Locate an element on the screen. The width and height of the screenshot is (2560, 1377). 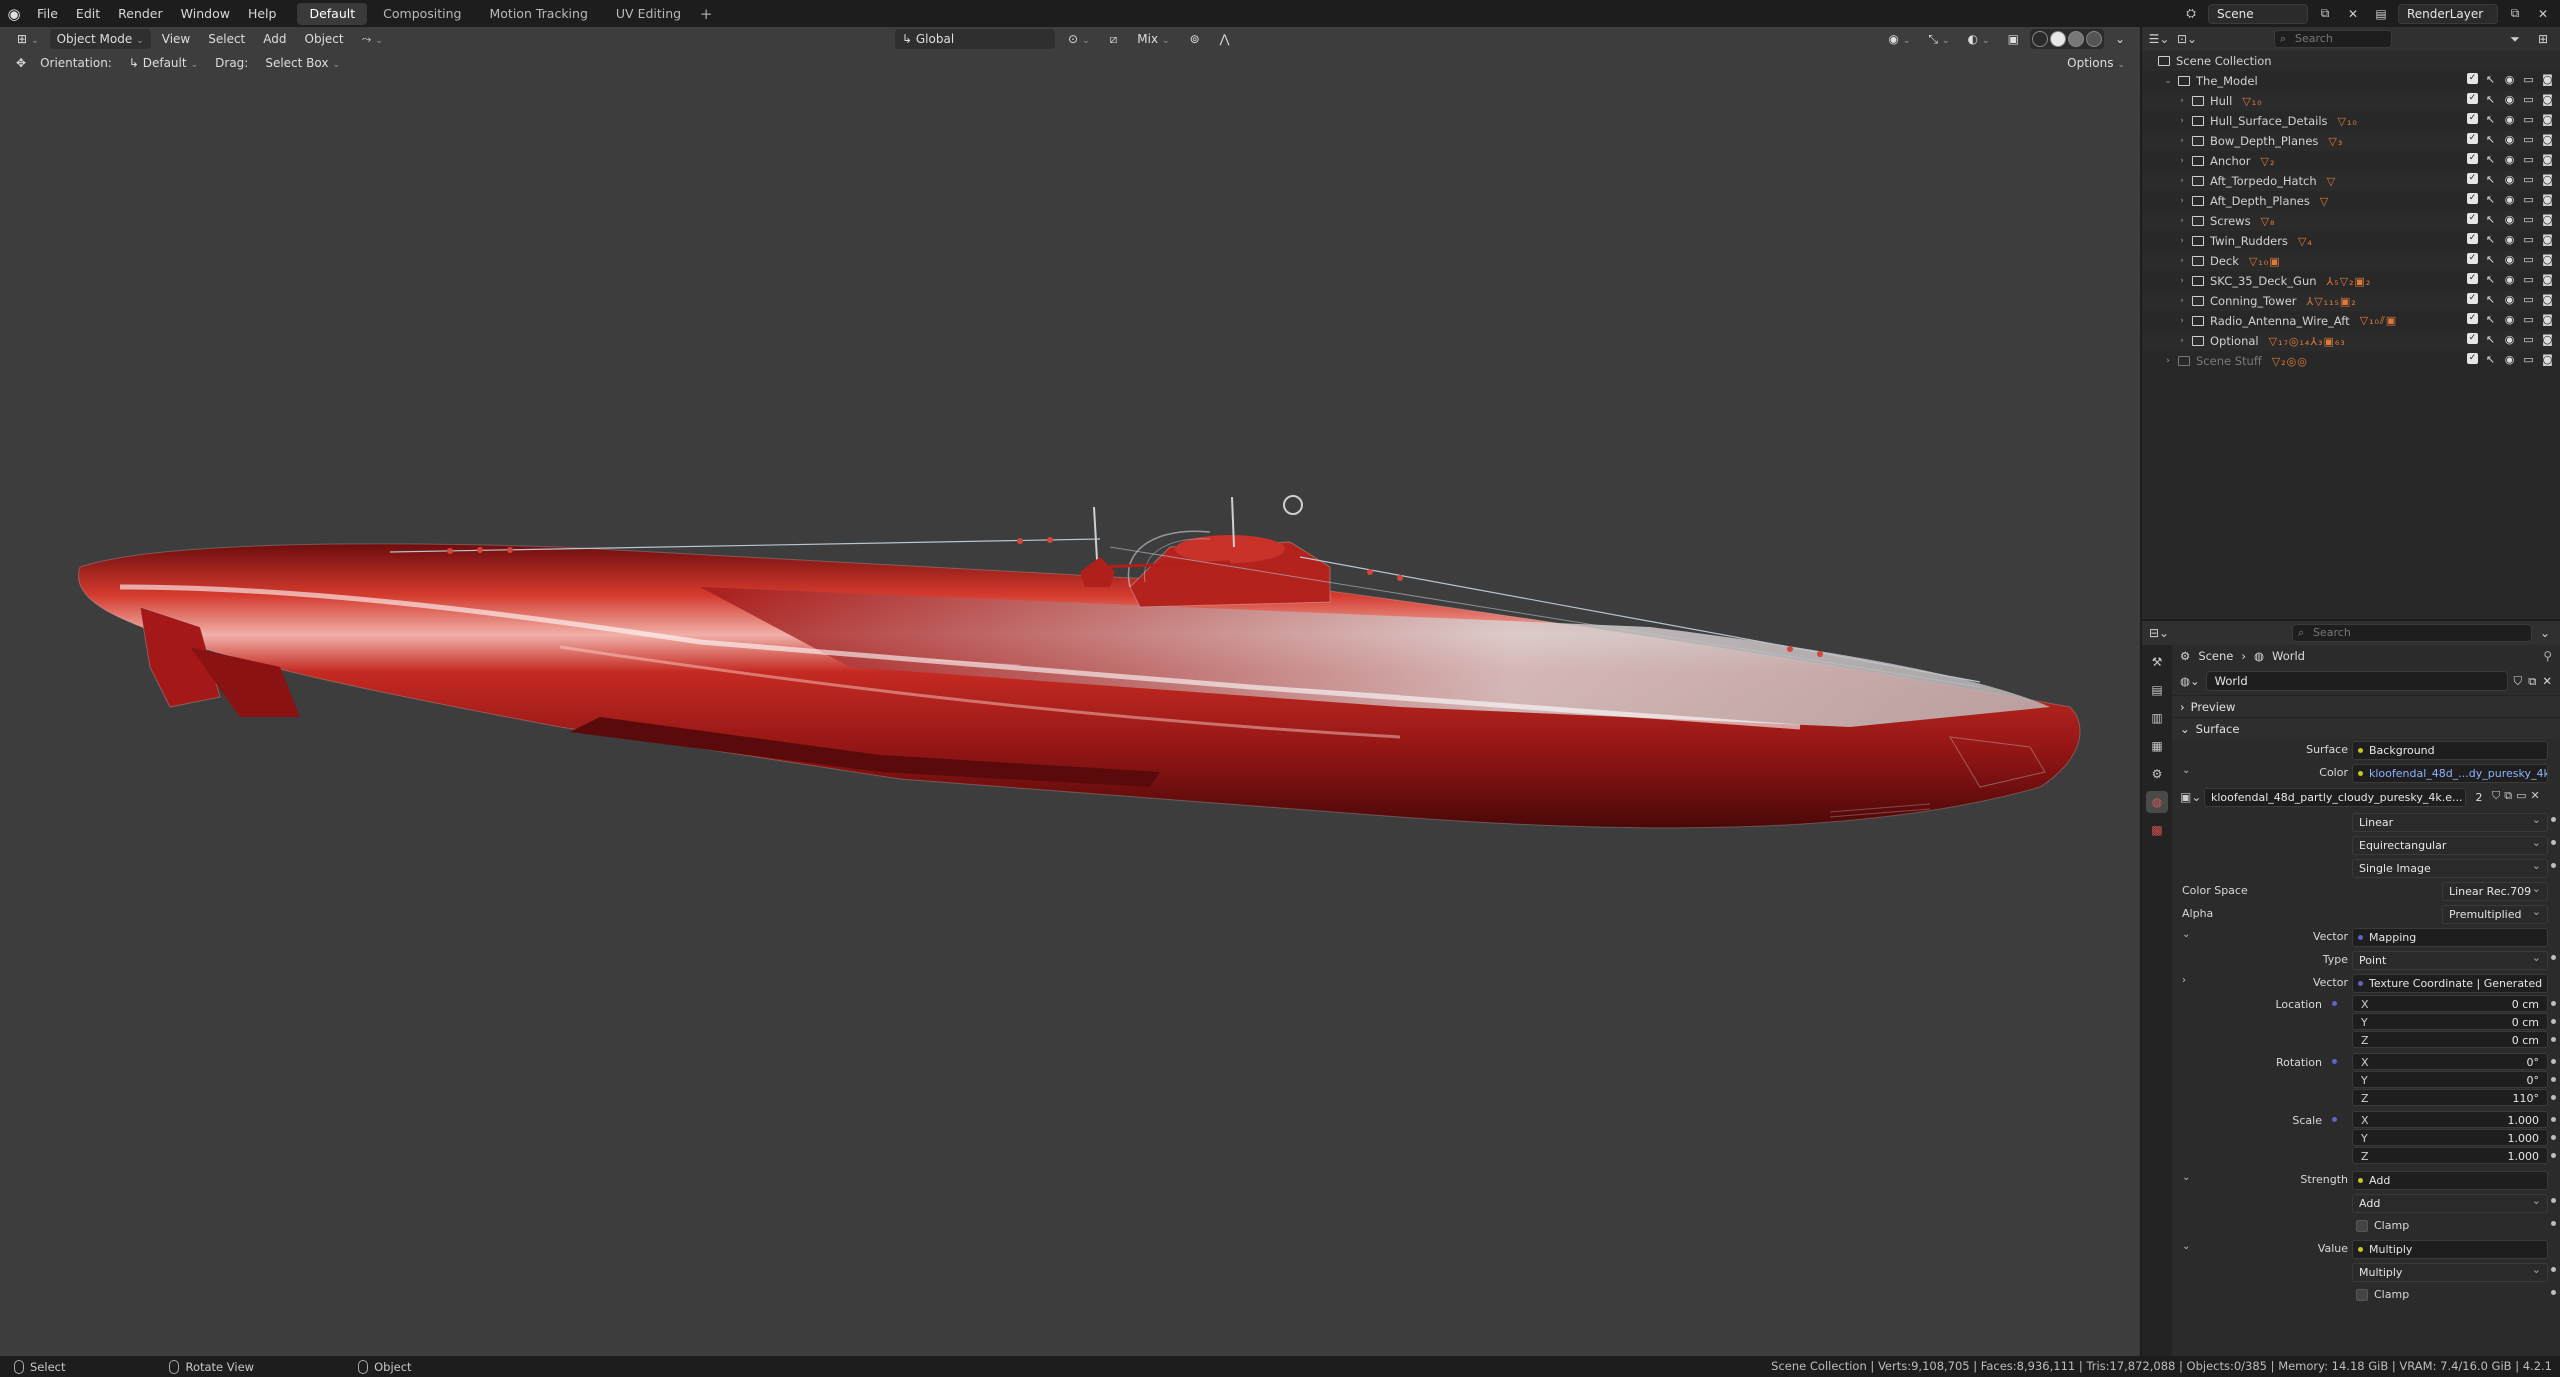
location-y-field: Y 0 cm is located at coordinates (2450, 1021).